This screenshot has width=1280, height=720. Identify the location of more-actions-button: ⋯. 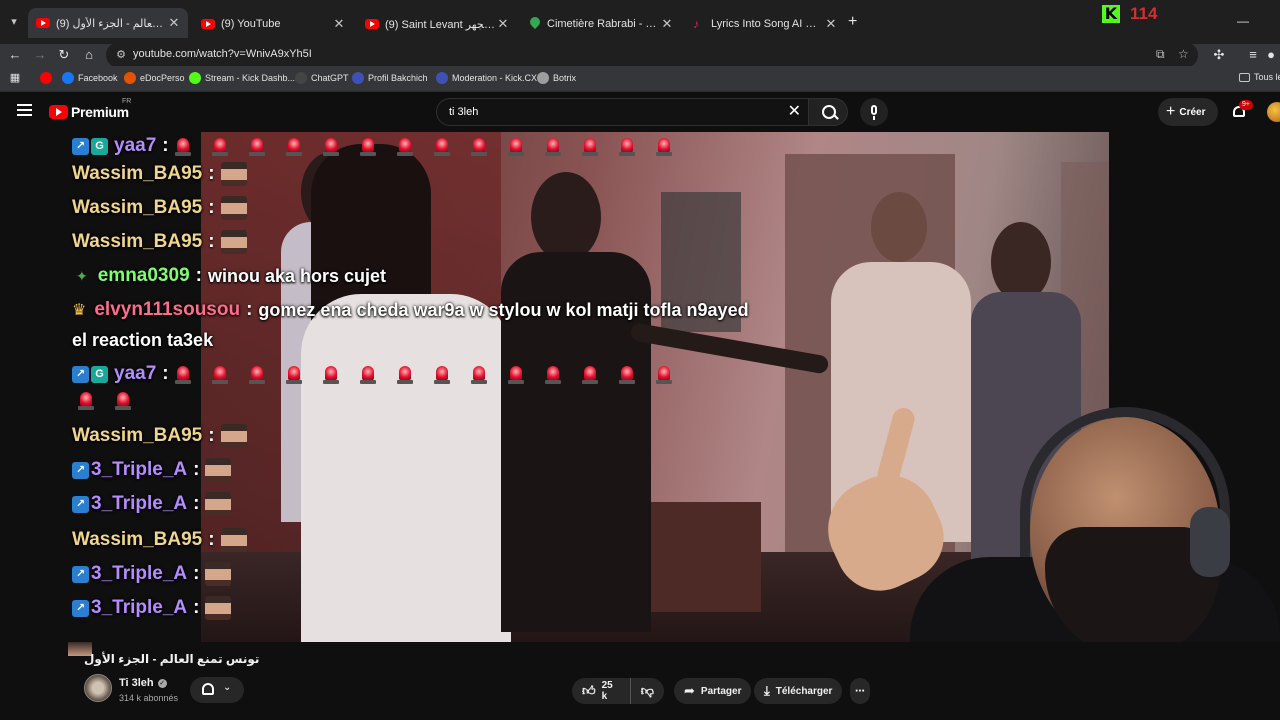
(860, 691).